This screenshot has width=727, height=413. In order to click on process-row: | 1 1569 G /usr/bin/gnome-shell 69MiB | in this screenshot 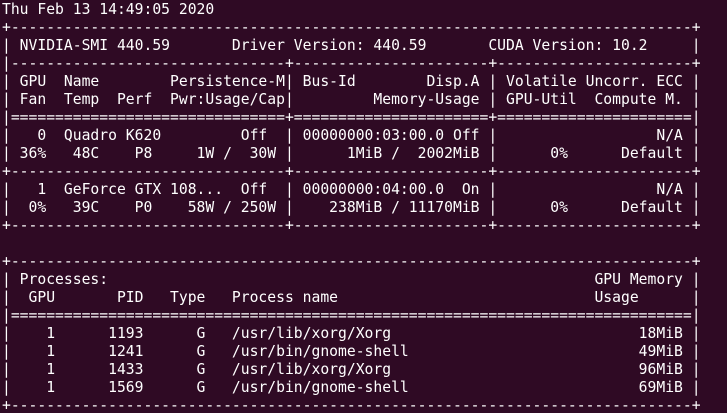, I will do `click(351, 387)`.